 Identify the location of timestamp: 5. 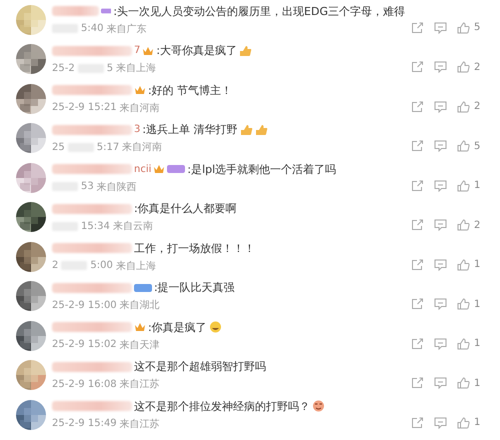
(110, 68).